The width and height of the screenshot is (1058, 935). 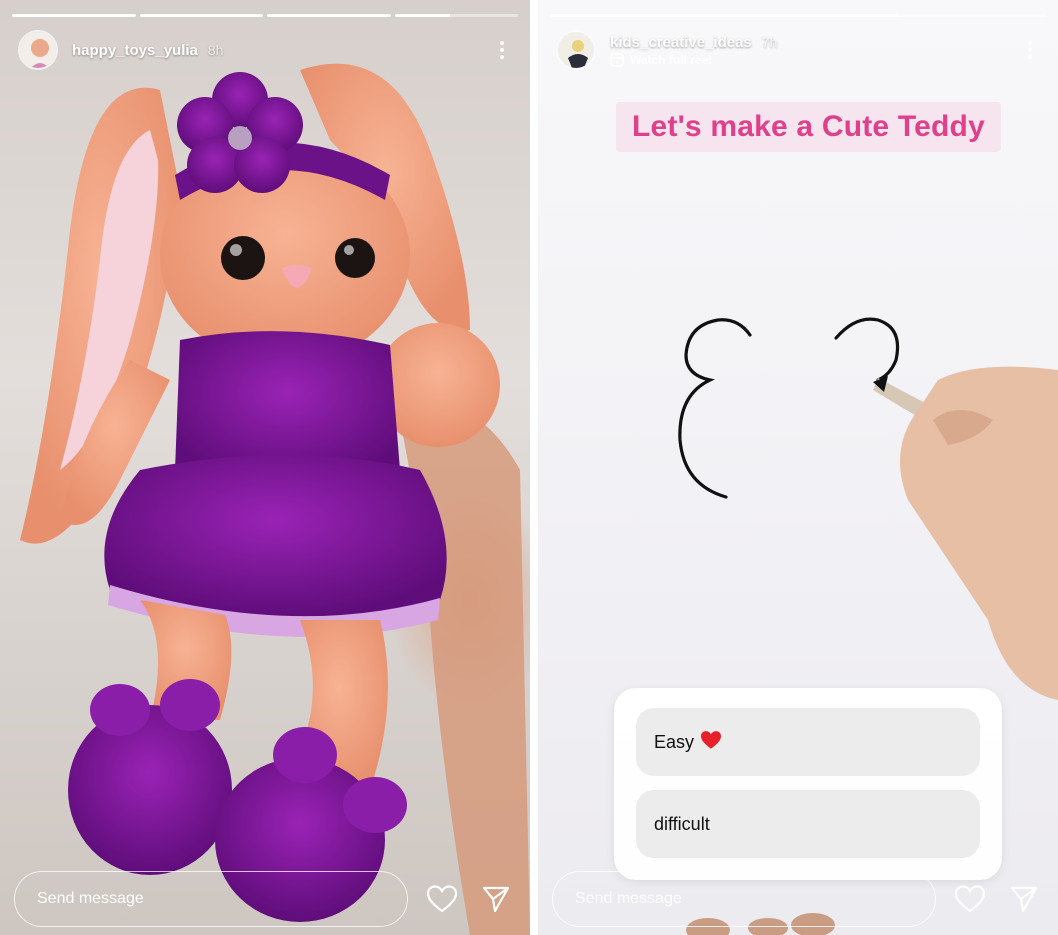 I want to click on time-ago: 7h, so click(x=769, y=41).